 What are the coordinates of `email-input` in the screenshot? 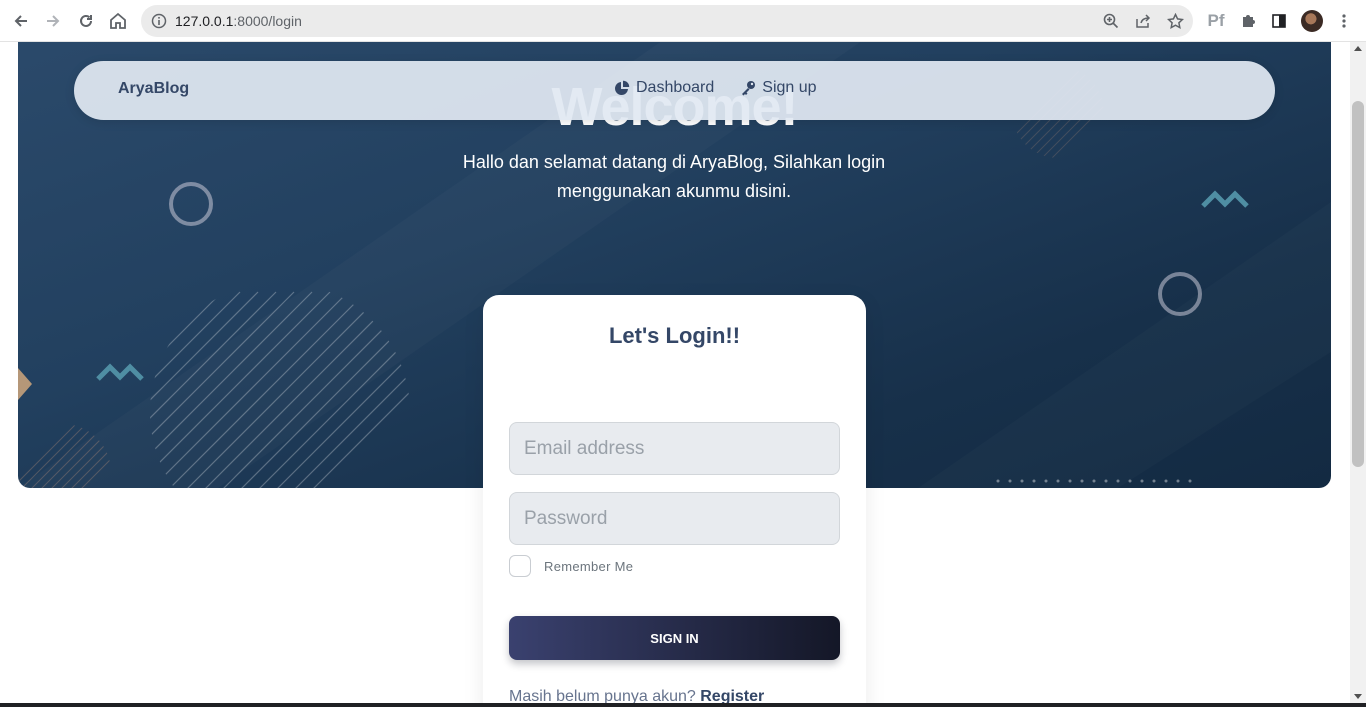 It's located at (674, 448).